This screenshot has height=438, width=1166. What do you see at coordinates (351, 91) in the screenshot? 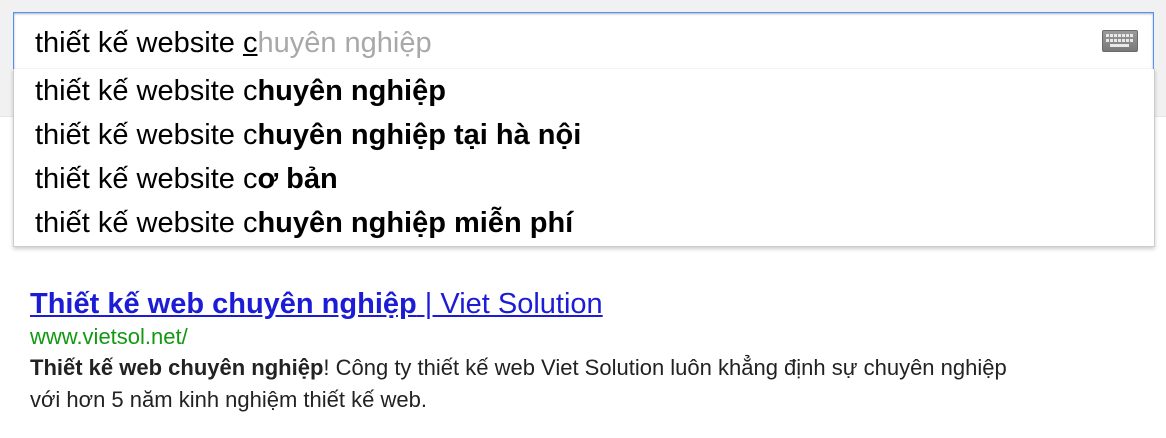
I see `suggestion-completion: huyên nghiệp` at bounding box center [351, 91].